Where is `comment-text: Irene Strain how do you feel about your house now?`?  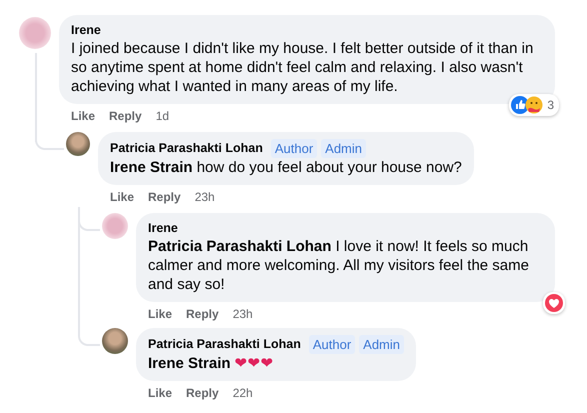
comment-text: Irene Strain how do you feel about your house now? is located at coordinates (286, 167).